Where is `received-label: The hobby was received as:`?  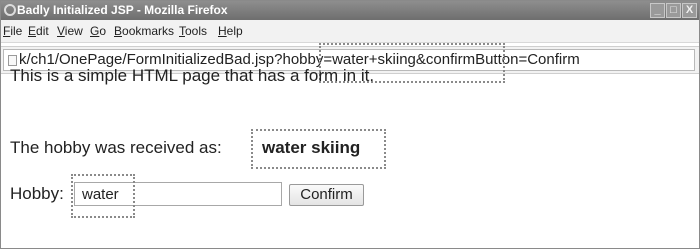
received-label: The hobby was received as: is located at coordinates (116, 147).